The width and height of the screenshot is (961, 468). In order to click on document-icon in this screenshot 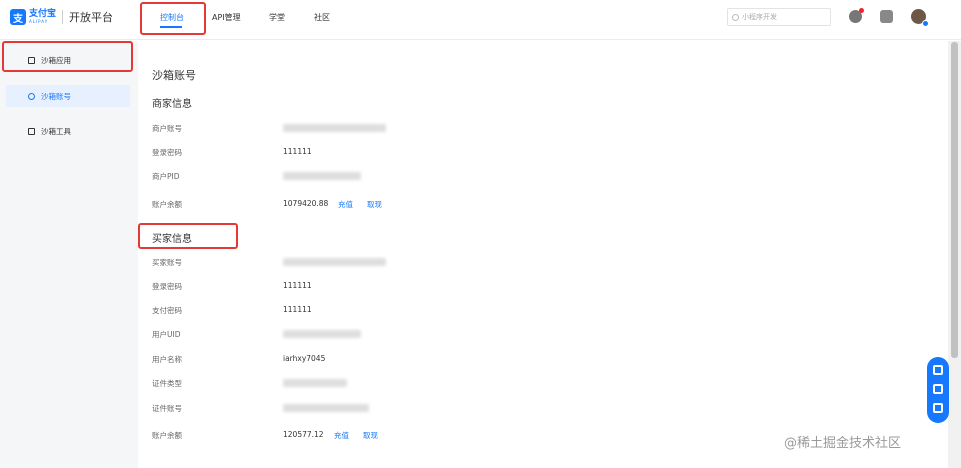, I will do `click(886, 16)`.